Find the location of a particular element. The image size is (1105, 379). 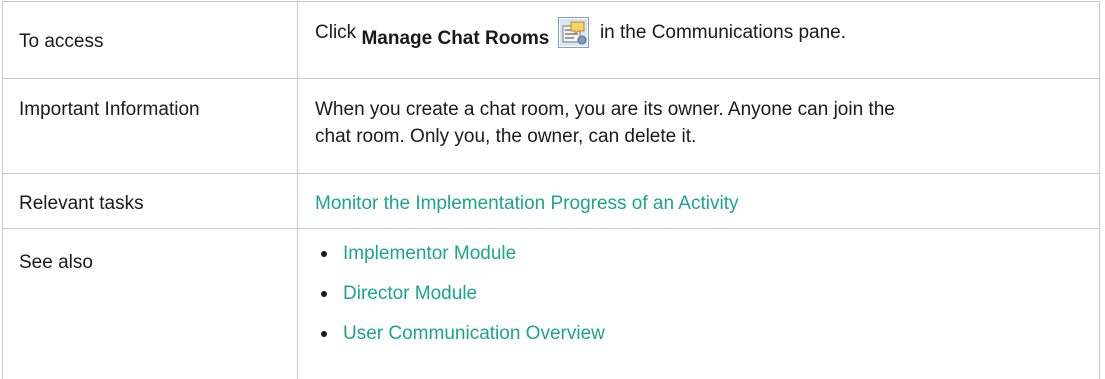

list-item: Implementor Module is located at coordinates (702, 260).